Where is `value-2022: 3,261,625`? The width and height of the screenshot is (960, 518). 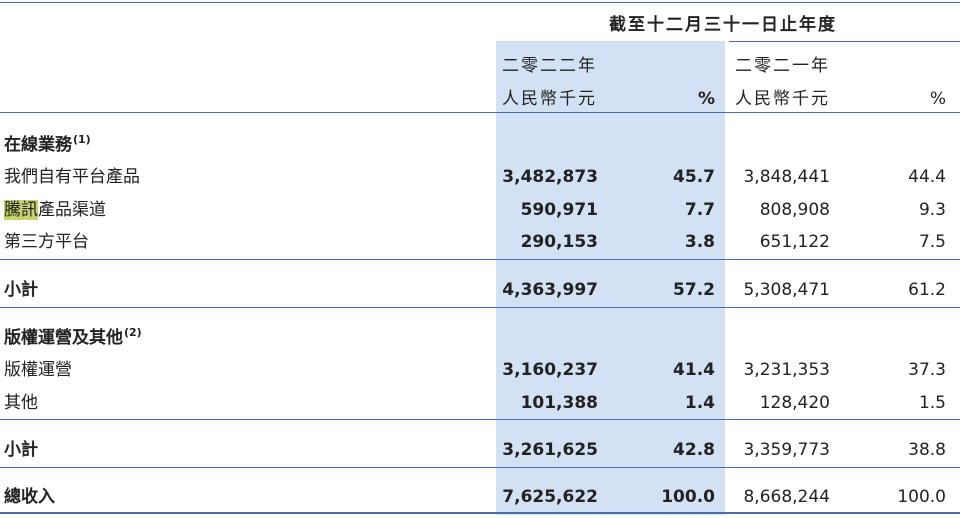
value-2022: 3,261,625 is located at coordinates (550, 450).